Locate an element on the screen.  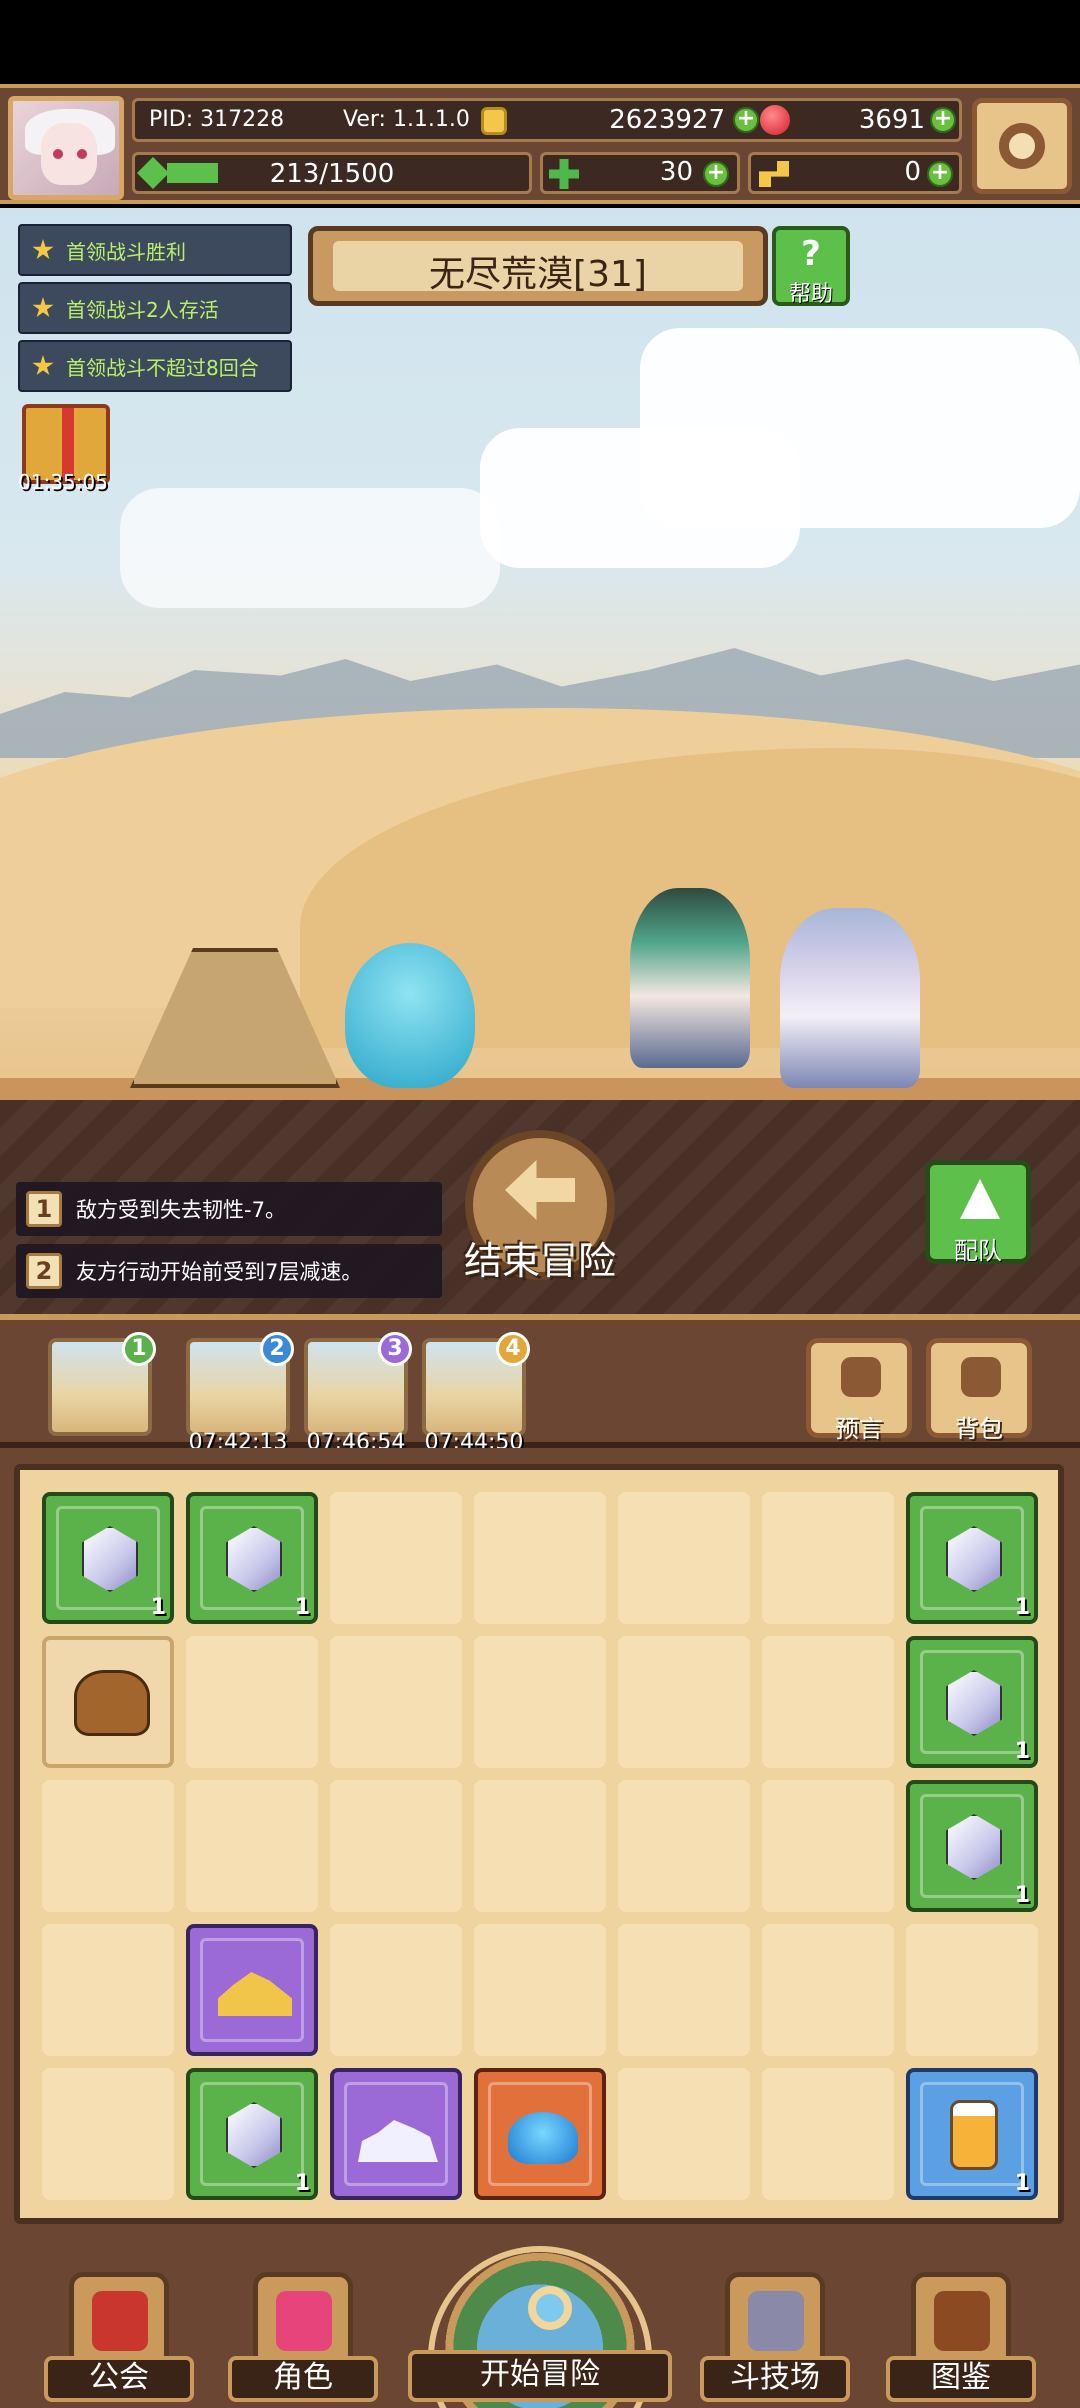
inventory-item-potion-jar: 1 is located at coordinates (972, 2134).